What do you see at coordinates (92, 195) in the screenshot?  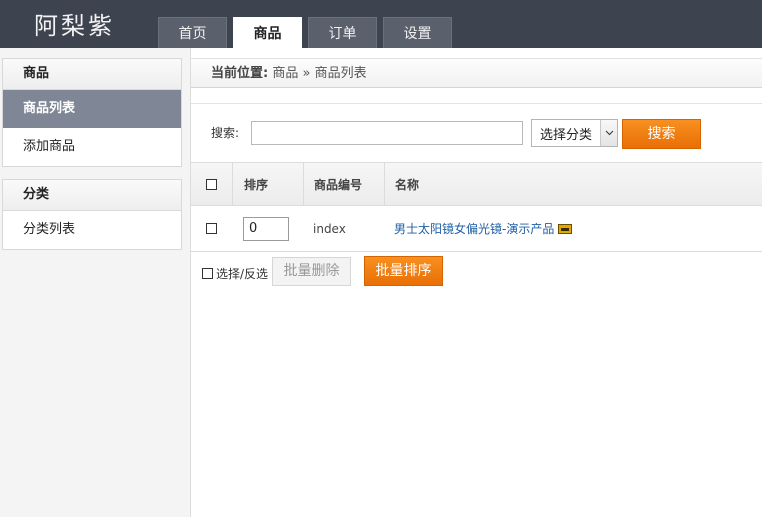 I see `sidebar-group-title: 分类` at bounding box center [92, 195].